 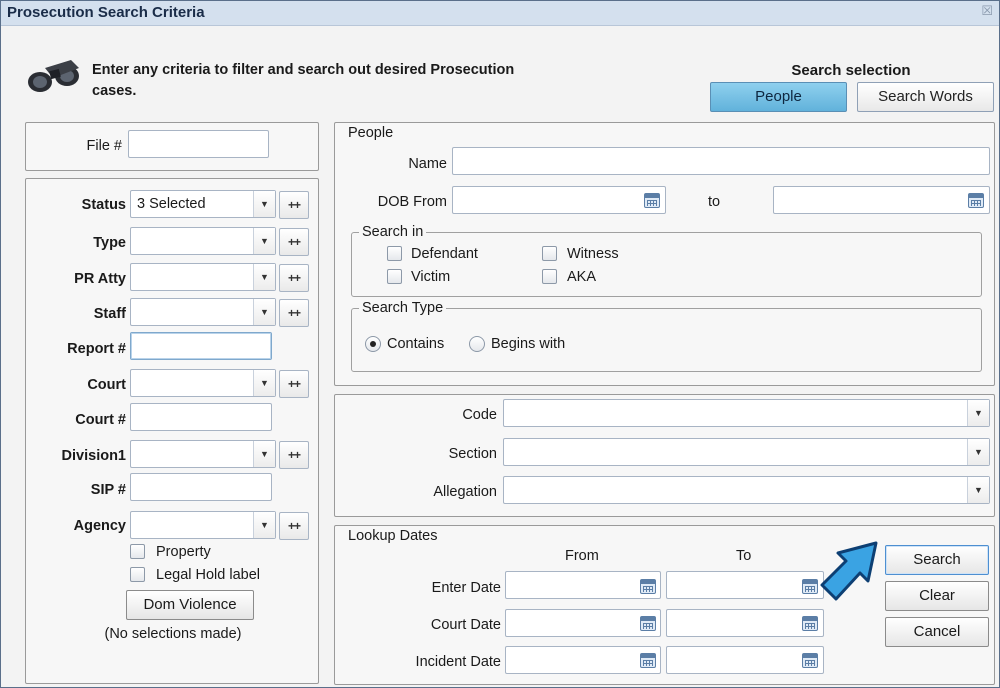 What do you see at coordinates (108, 490) in the screenshot?
I see `sip-number-label: SIP #` at bounding box center [108, 490].